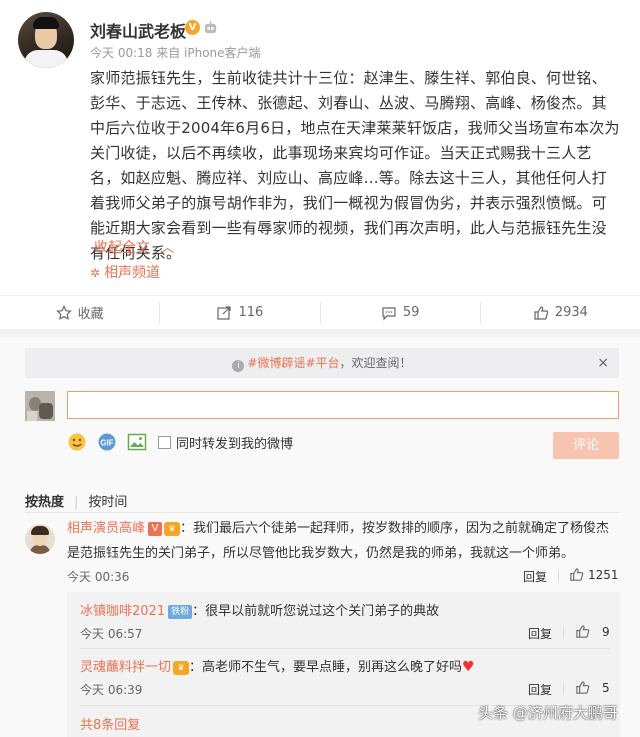 The image size is (640, 737). Describe the element at coordinates (293, 363) in the screenshot. I see `notice-link: #微博辟谣#平台` at that location.